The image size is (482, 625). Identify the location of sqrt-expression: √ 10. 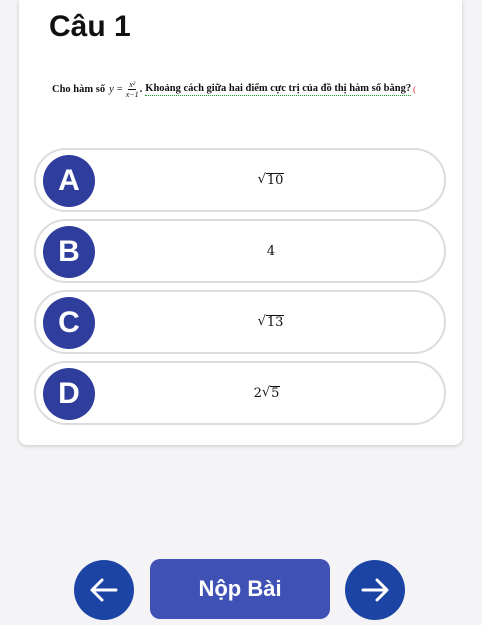
(271, 180).